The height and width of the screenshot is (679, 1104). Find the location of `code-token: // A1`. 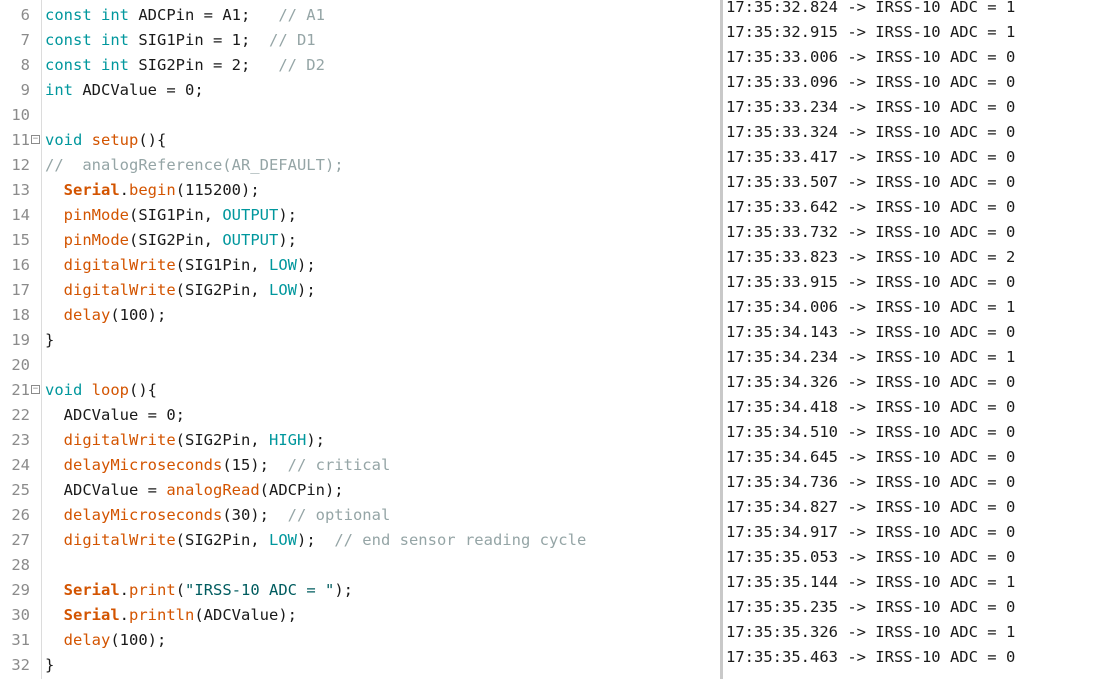

code-token: // A1 is located at coordinates (301, 15).